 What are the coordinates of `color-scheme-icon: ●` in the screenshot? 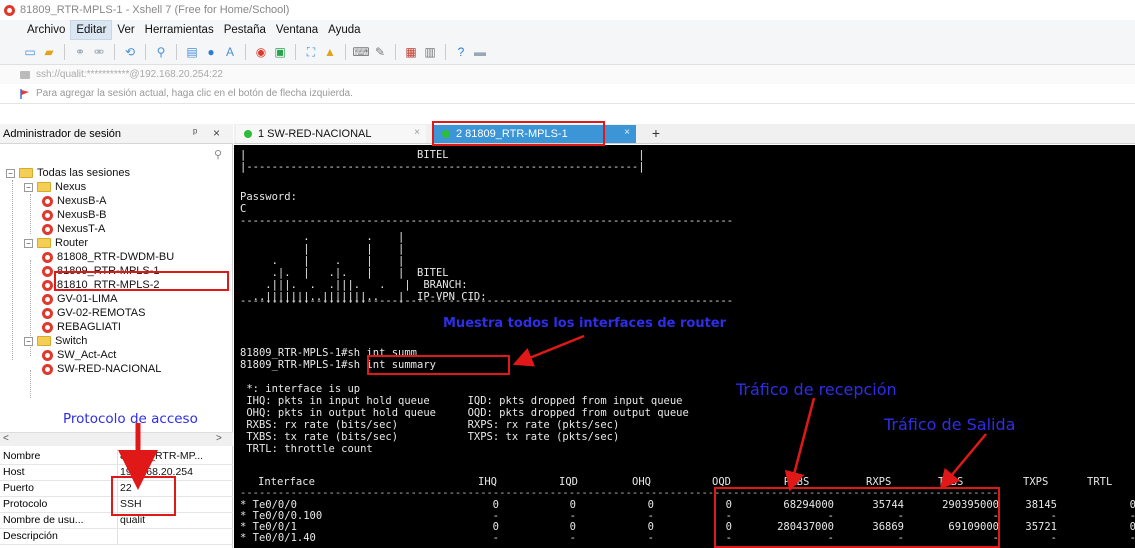 It's located at (211, 52).